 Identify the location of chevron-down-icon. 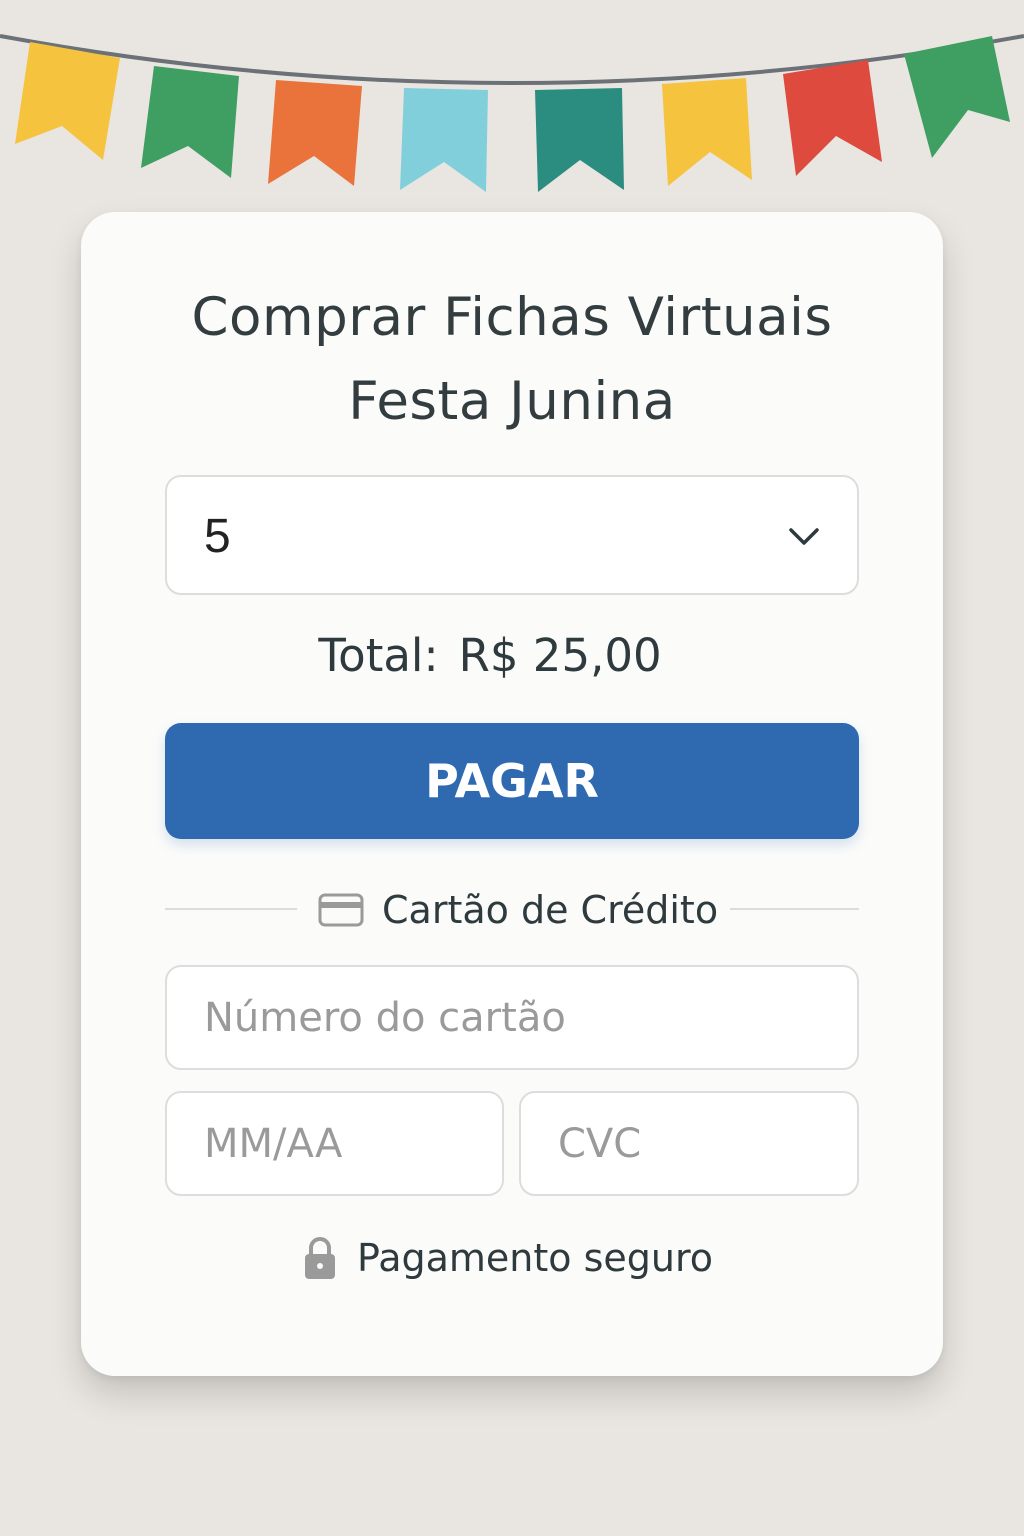
(804, 536).